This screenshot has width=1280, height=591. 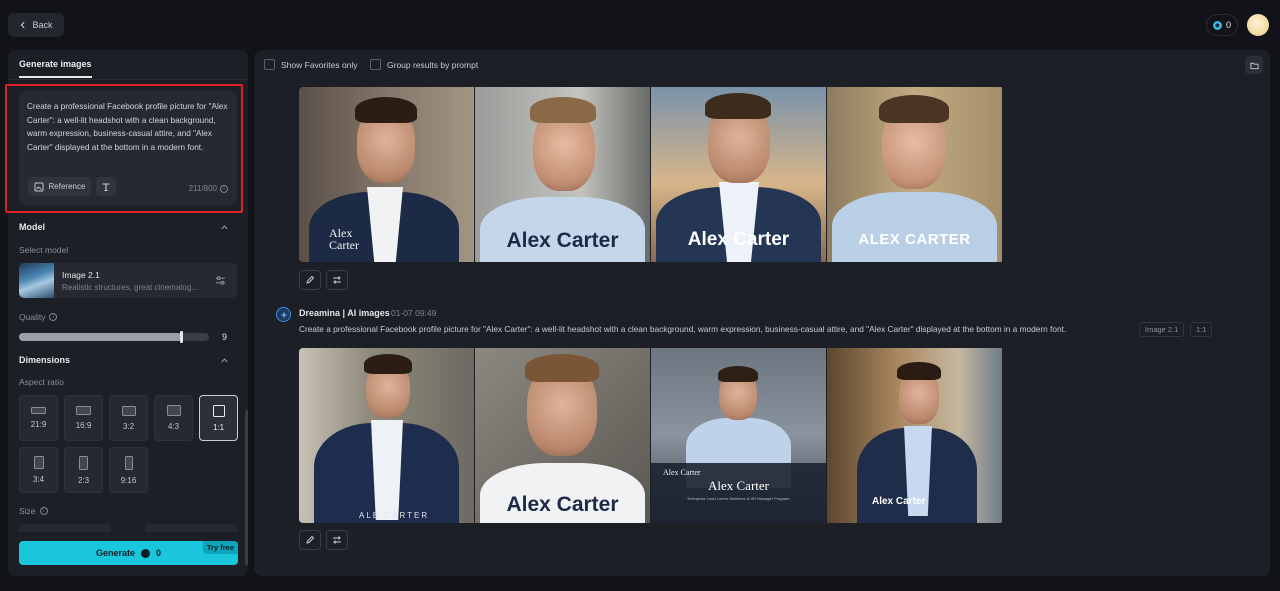 I want to click on chevron-left-icon, so click(x=23, y=25).